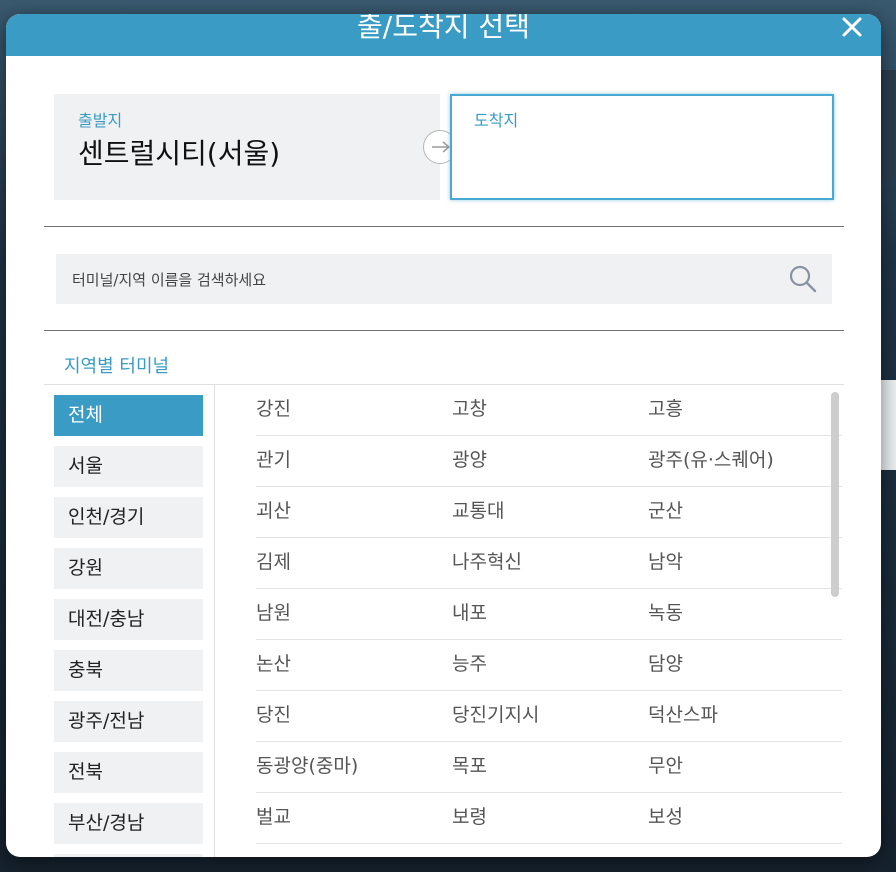  I want to click on region-section-title: 지역별 터미널, so click(117, 366).